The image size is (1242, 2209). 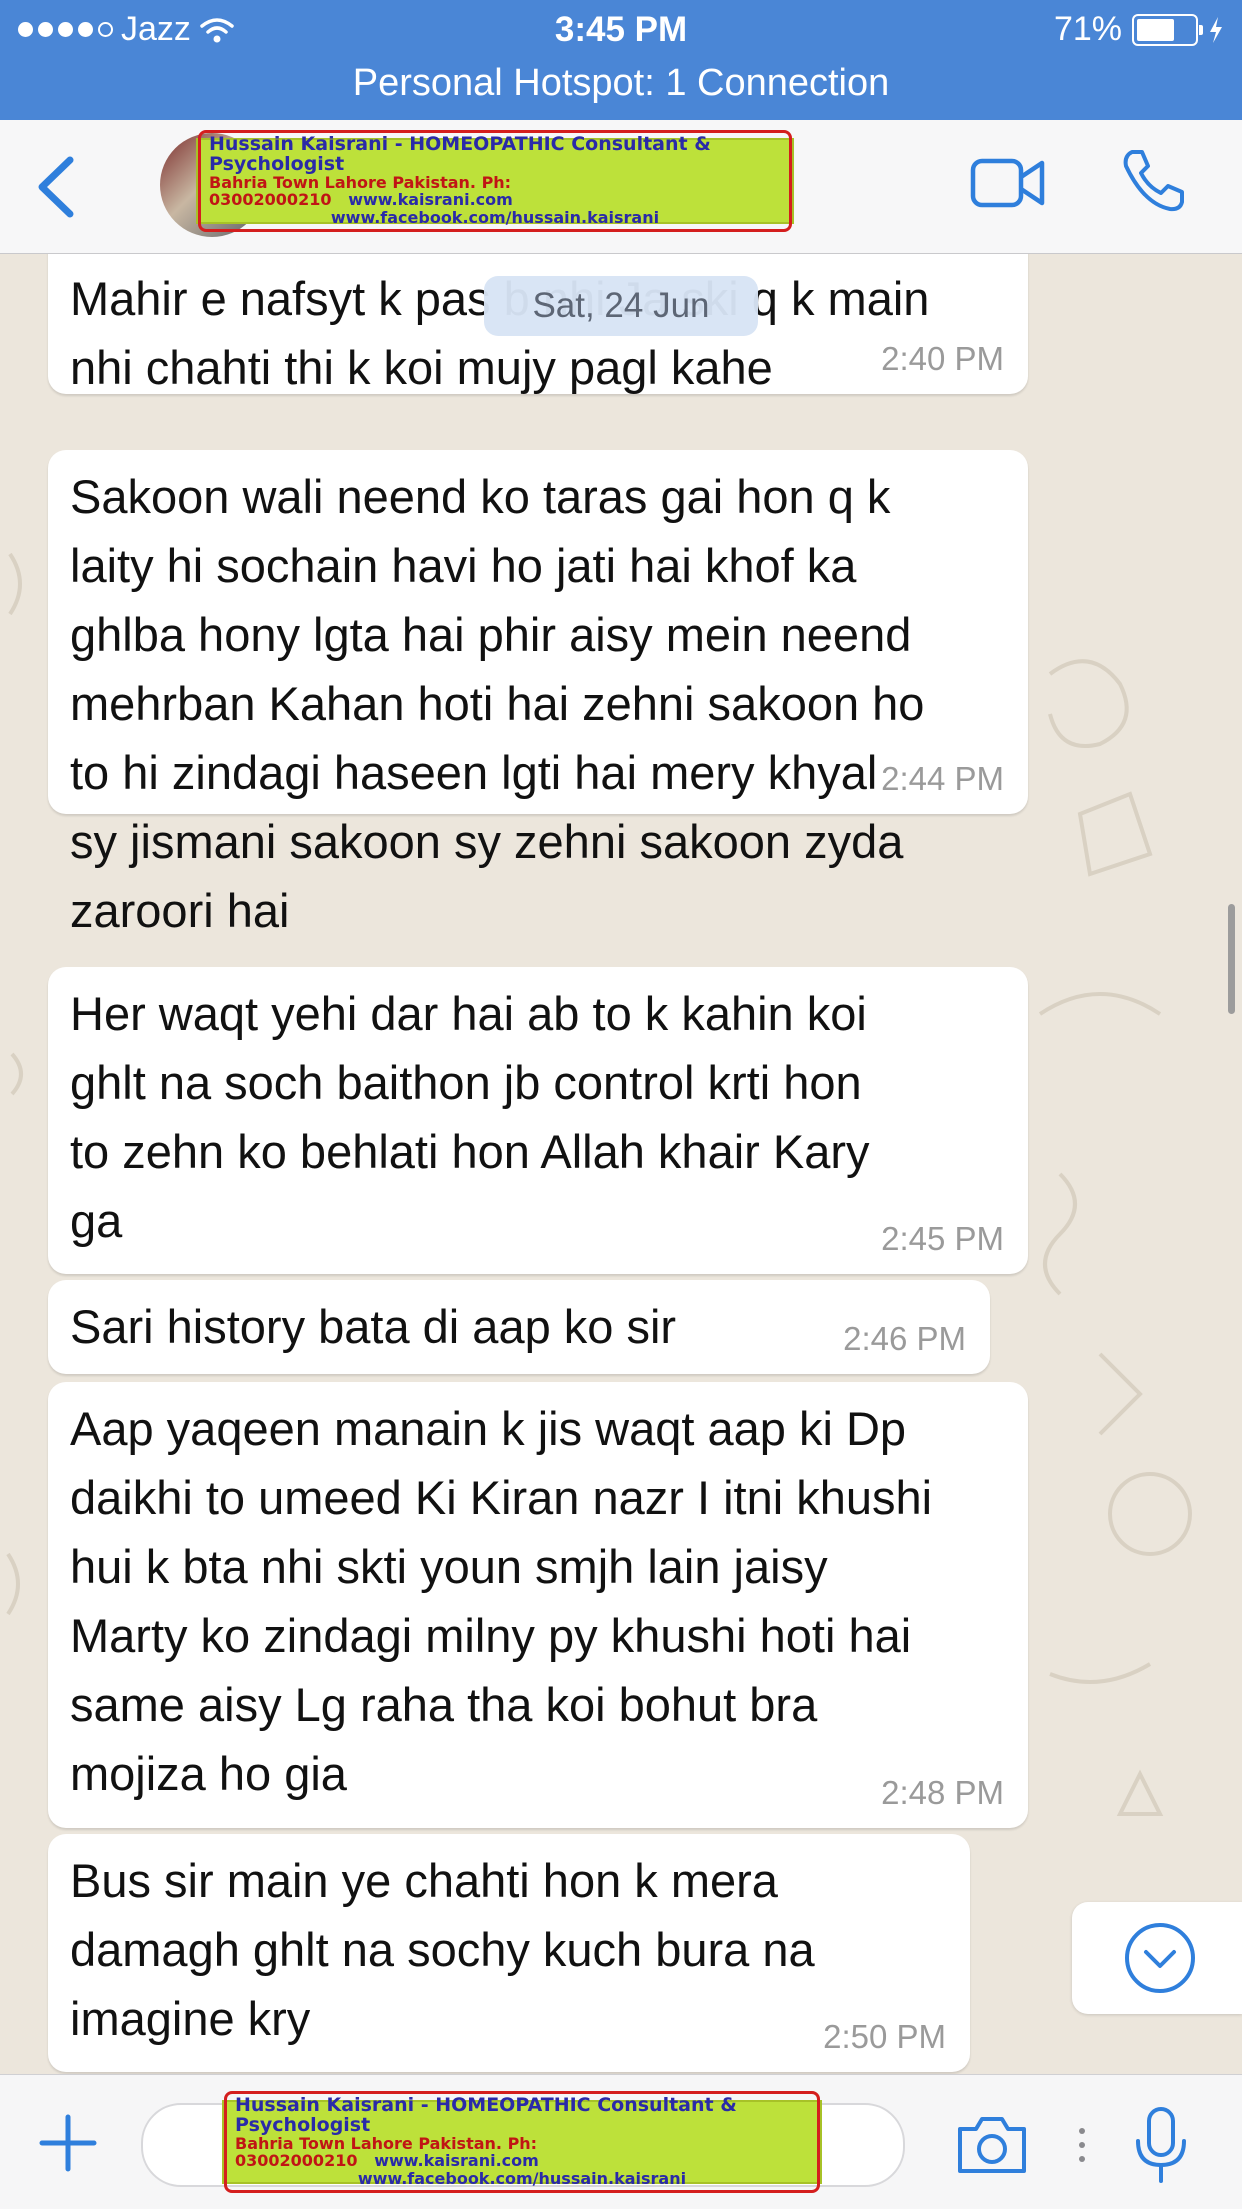 I want to click on chevron-down-circle-icon, so click(x=1160, y=1958).